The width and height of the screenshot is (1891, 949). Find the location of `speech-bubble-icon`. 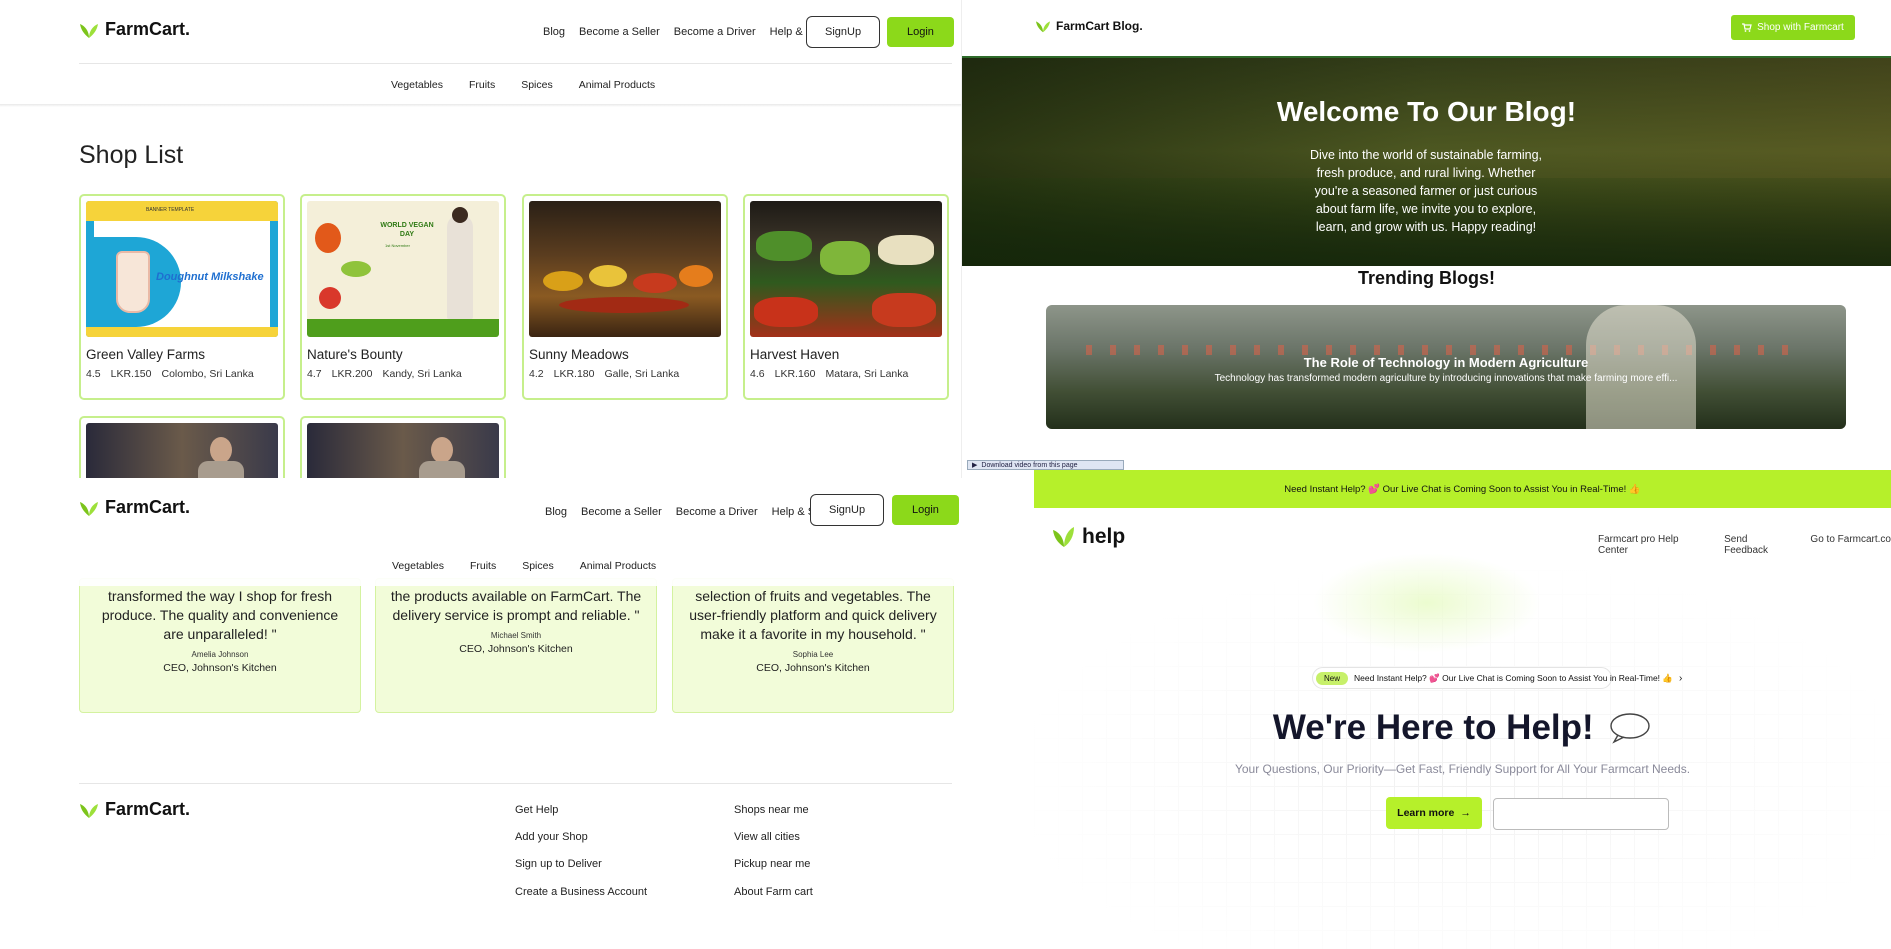

speech-bubble-icon is located at coordinates (1630, 728).